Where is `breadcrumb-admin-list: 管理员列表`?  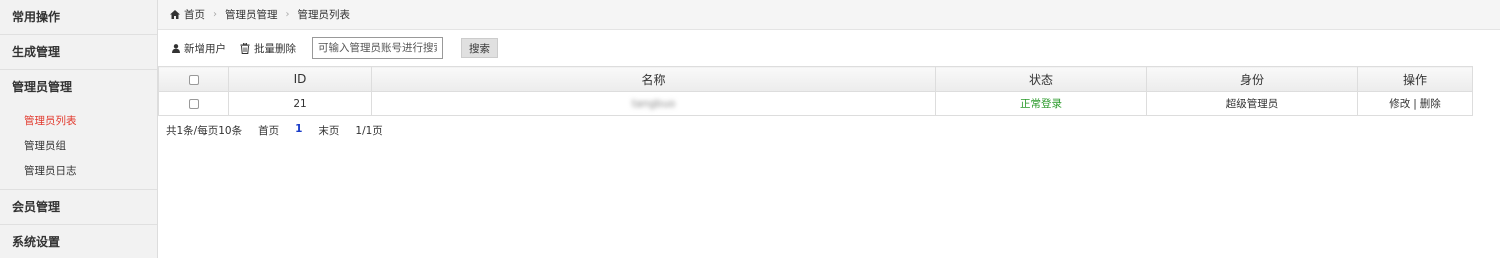 breadcrumb-admin-list: 管理员列表 is located at coordinates (324, 14).